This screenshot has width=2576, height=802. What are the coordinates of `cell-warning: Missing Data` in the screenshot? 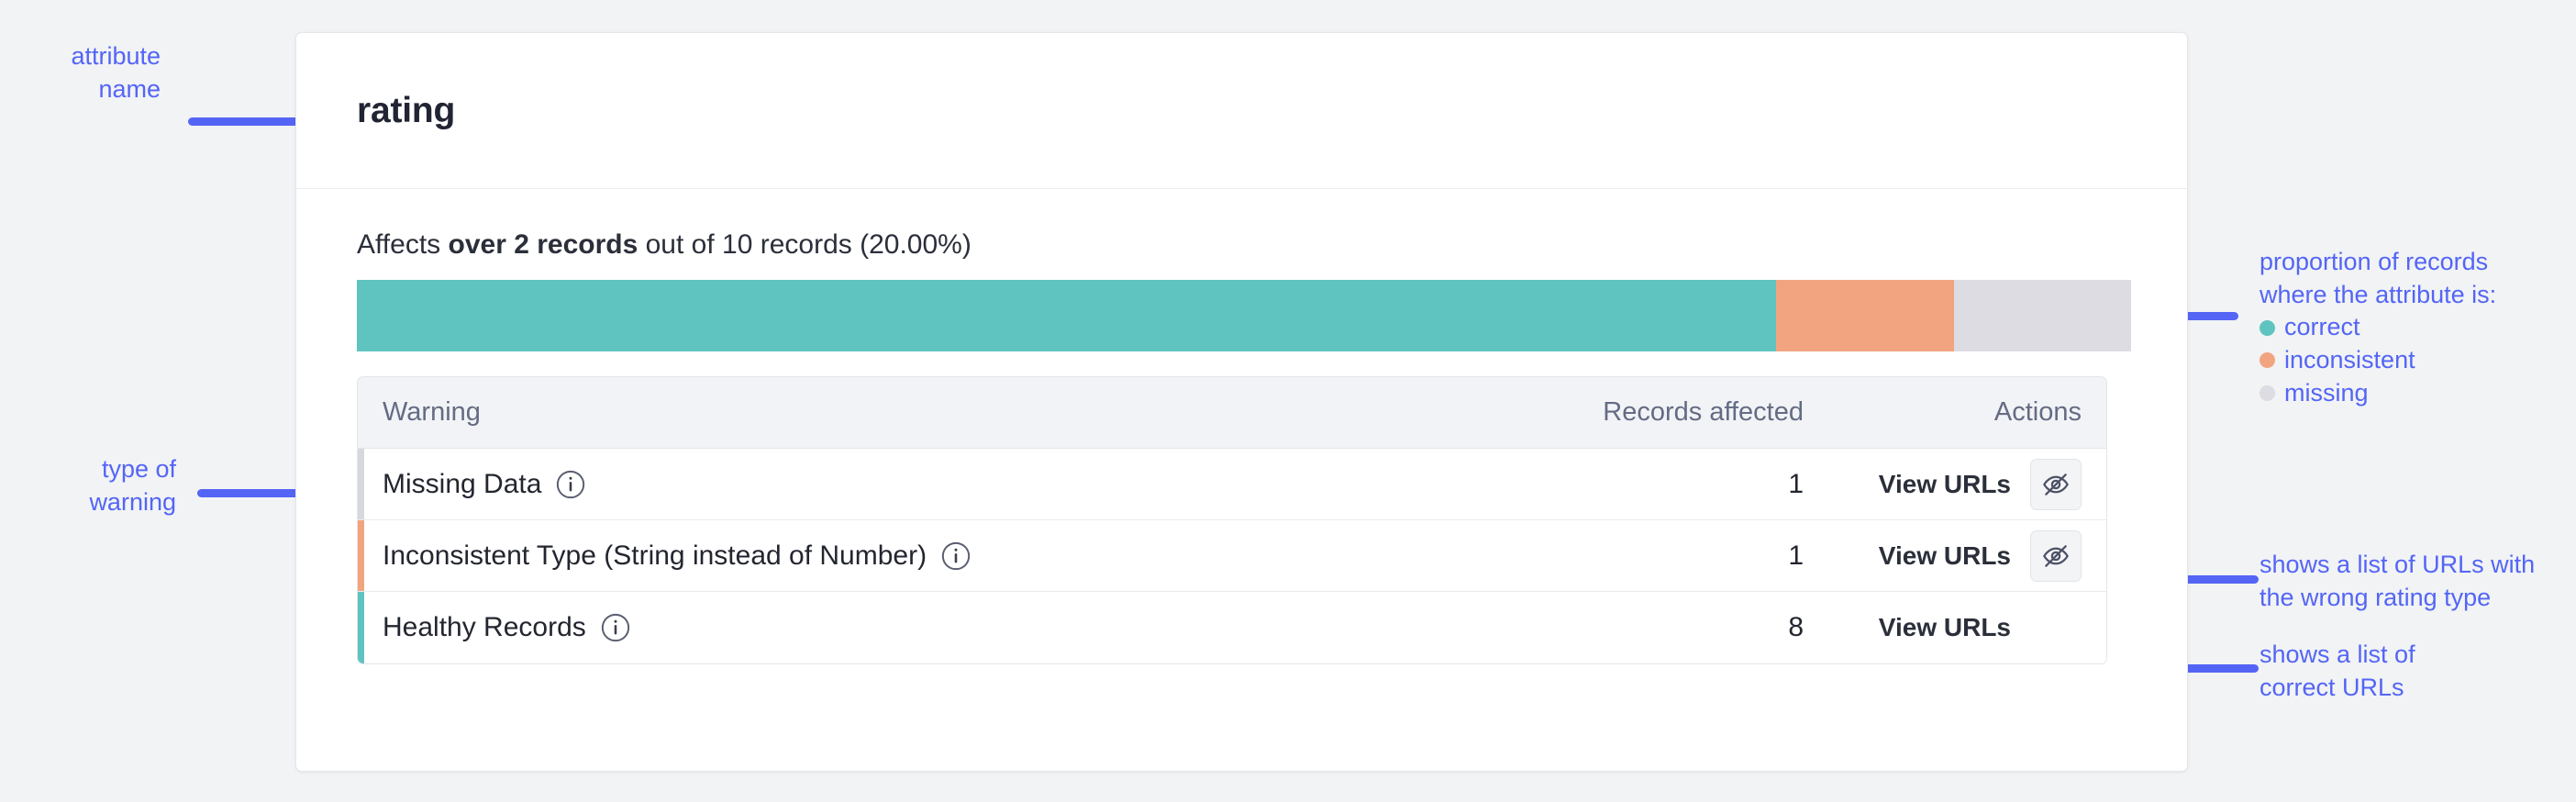 It's located at (888, 484).